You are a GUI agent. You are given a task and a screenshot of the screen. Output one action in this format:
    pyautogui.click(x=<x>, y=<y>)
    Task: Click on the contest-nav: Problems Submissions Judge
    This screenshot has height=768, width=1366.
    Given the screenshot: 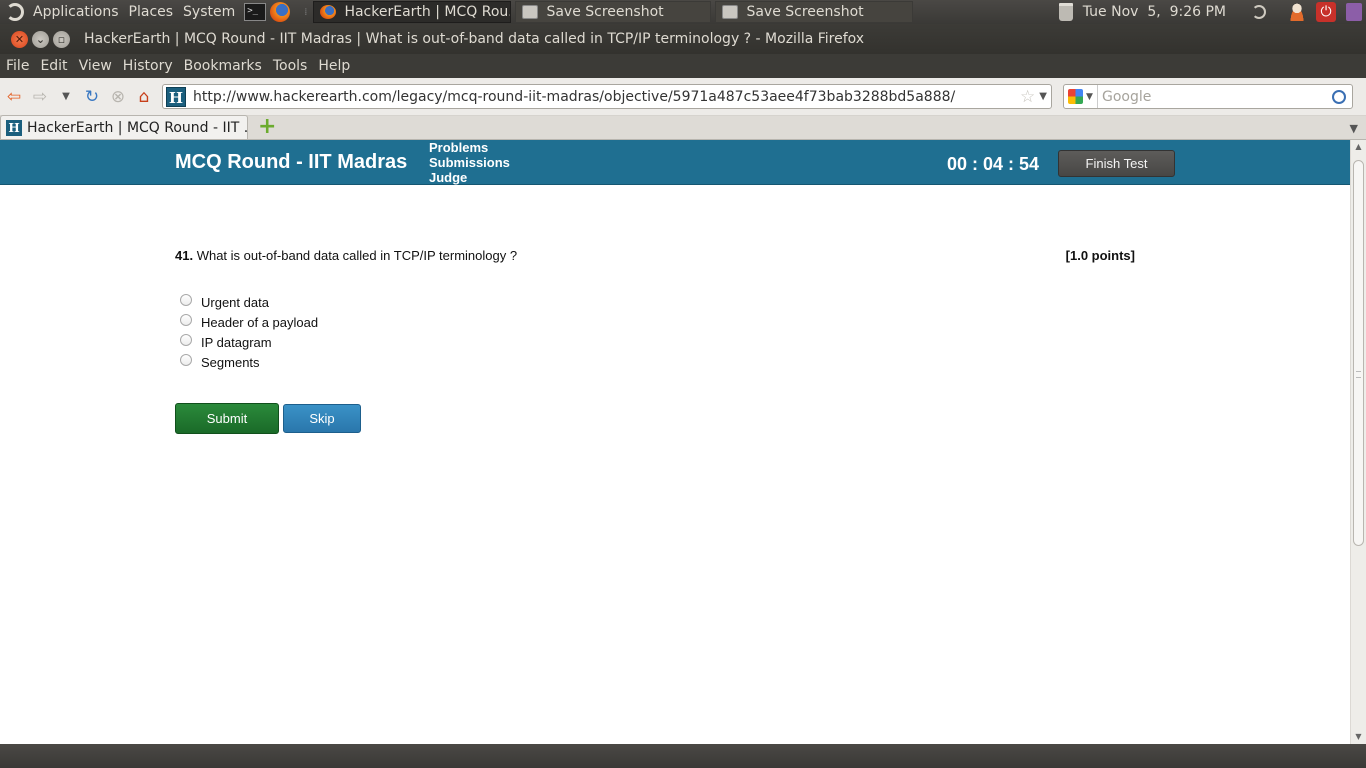 What is the action you would take?
    pyautogui.click(x=469, y=163)
    